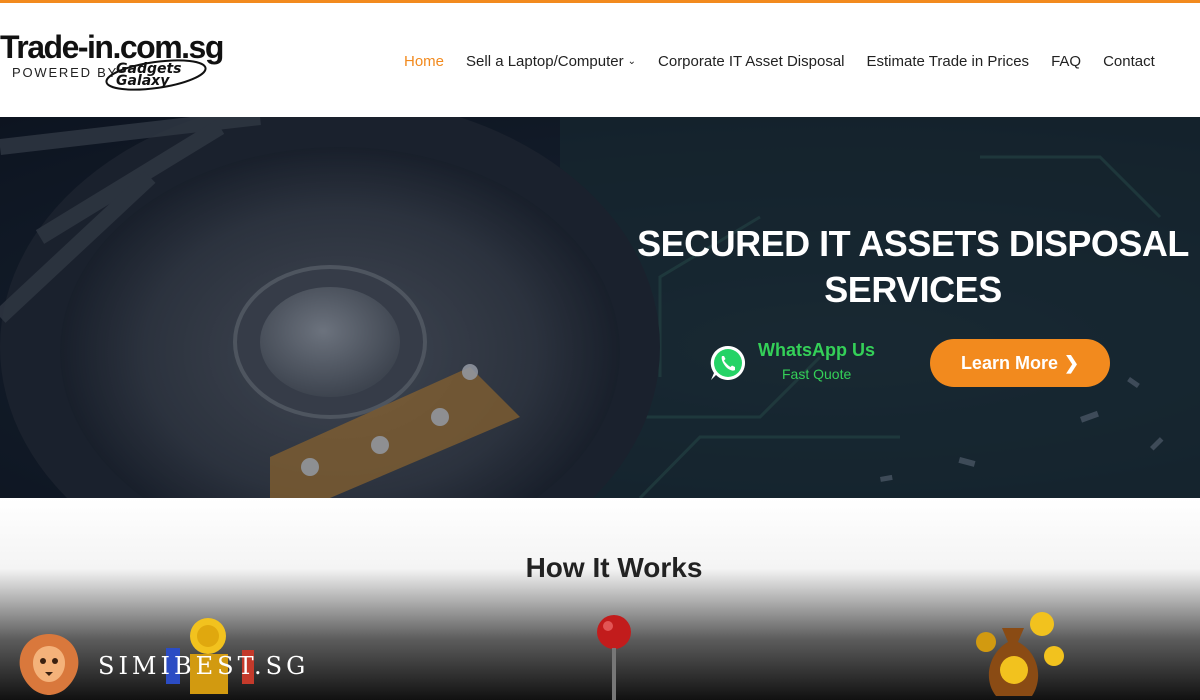  I want to click on money-bag-illustration, so click(1020, 654).